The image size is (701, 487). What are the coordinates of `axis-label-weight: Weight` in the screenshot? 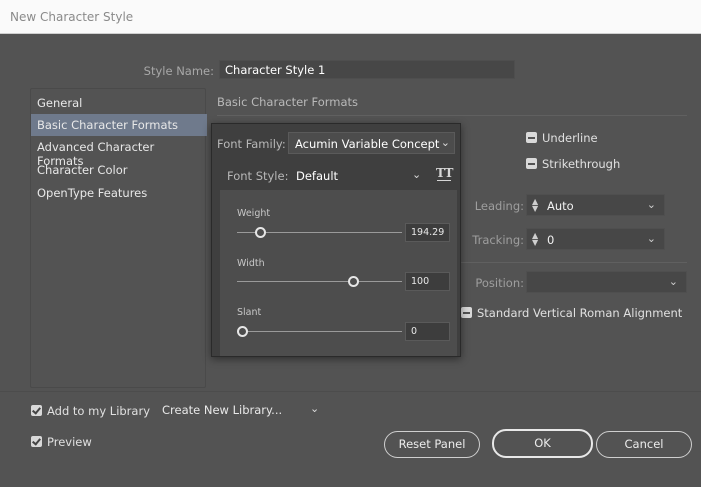 It's located at (254, 213).